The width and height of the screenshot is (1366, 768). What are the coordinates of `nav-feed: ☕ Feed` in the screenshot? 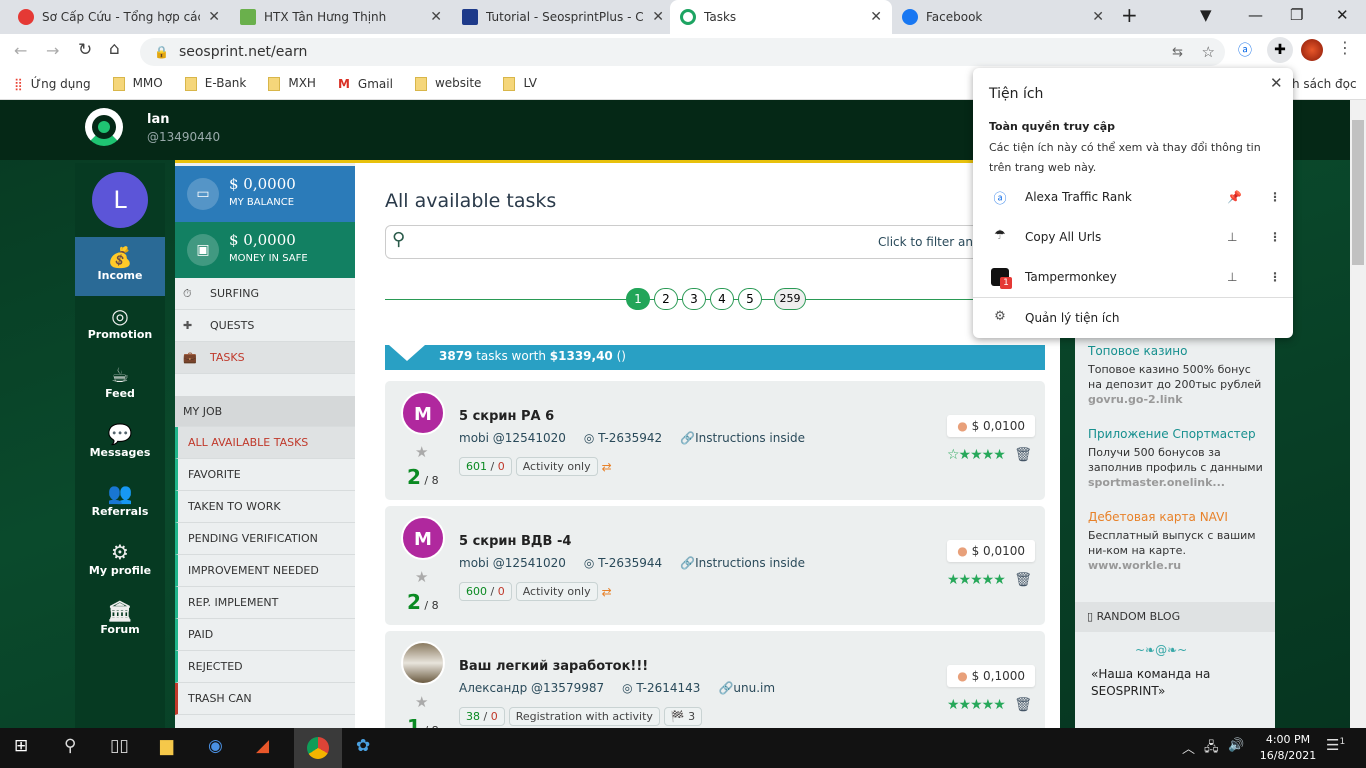 It's located at (120, 384).